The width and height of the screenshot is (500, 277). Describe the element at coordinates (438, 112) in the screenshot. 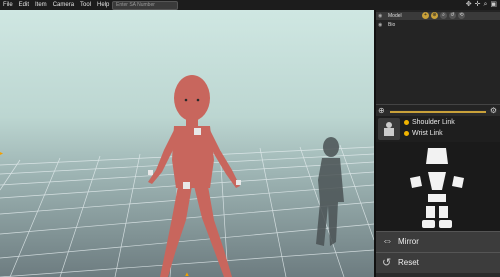

I see `slider-bar` at that location.